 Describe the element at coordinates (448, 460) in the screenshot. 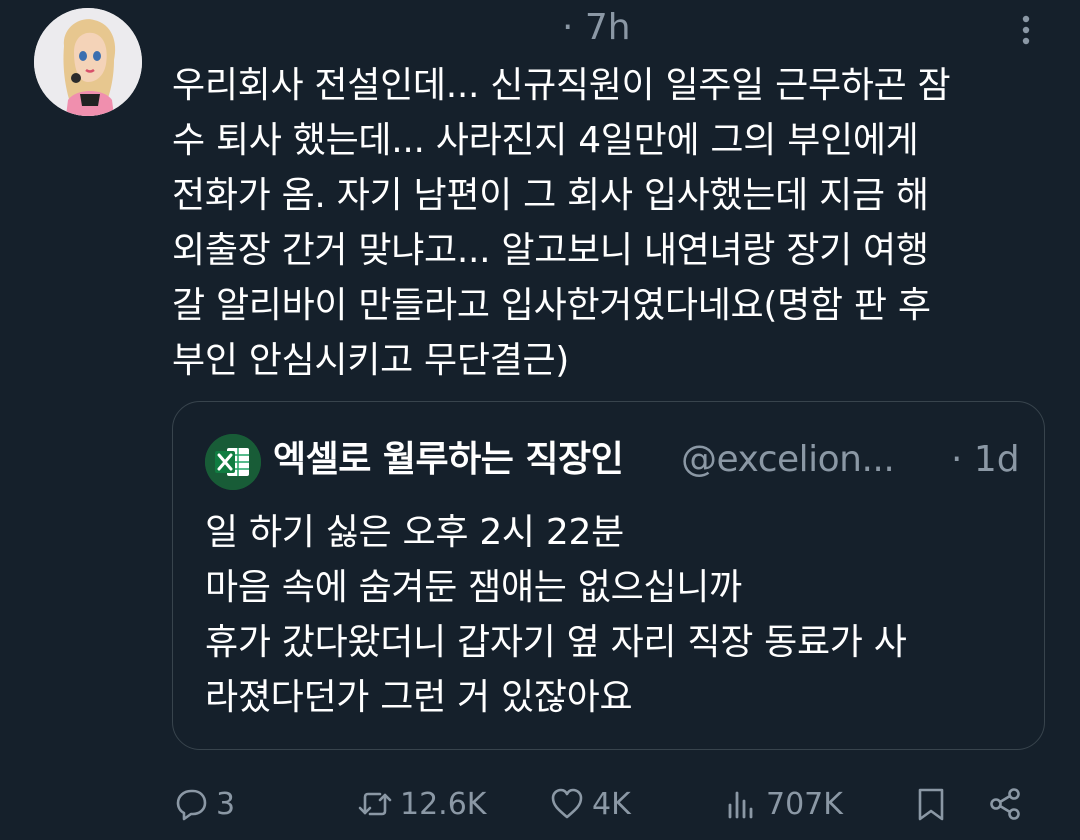

I see `quoted-display-name: 엑셀로 월루하는 직장인` at that location.